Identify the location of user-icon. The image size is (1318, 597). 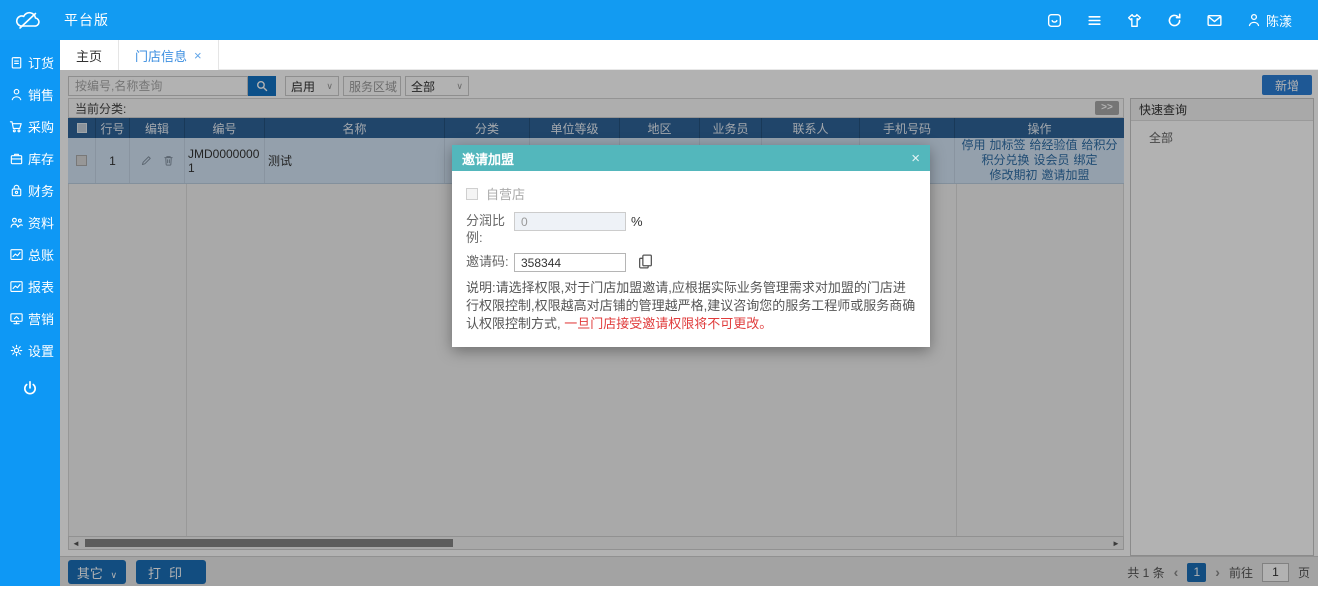
(1254, 20).